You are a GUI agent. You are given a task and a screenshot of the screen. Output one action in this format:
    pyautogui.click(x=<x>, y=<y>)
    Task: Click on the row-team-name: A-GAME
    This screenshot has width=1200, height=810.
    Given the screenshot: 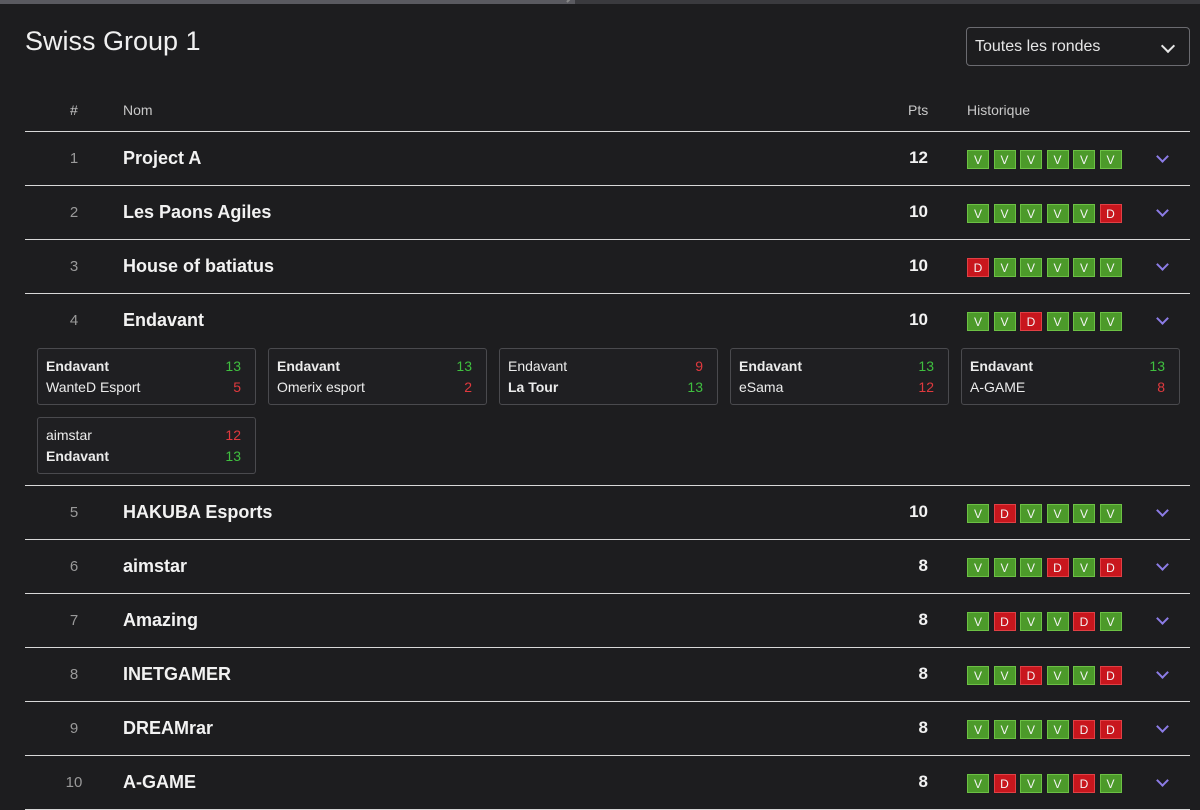 What is the action you would take?
    pyautogui.click(x=159, y=782)
    